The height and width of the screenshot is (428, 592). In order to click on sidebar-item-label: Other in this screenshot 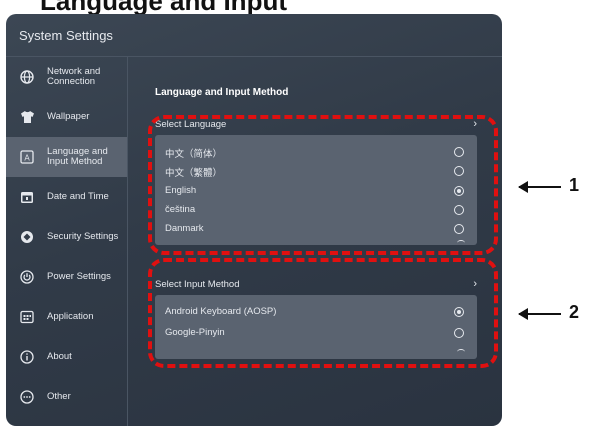, I will do `click(59, 396)`.